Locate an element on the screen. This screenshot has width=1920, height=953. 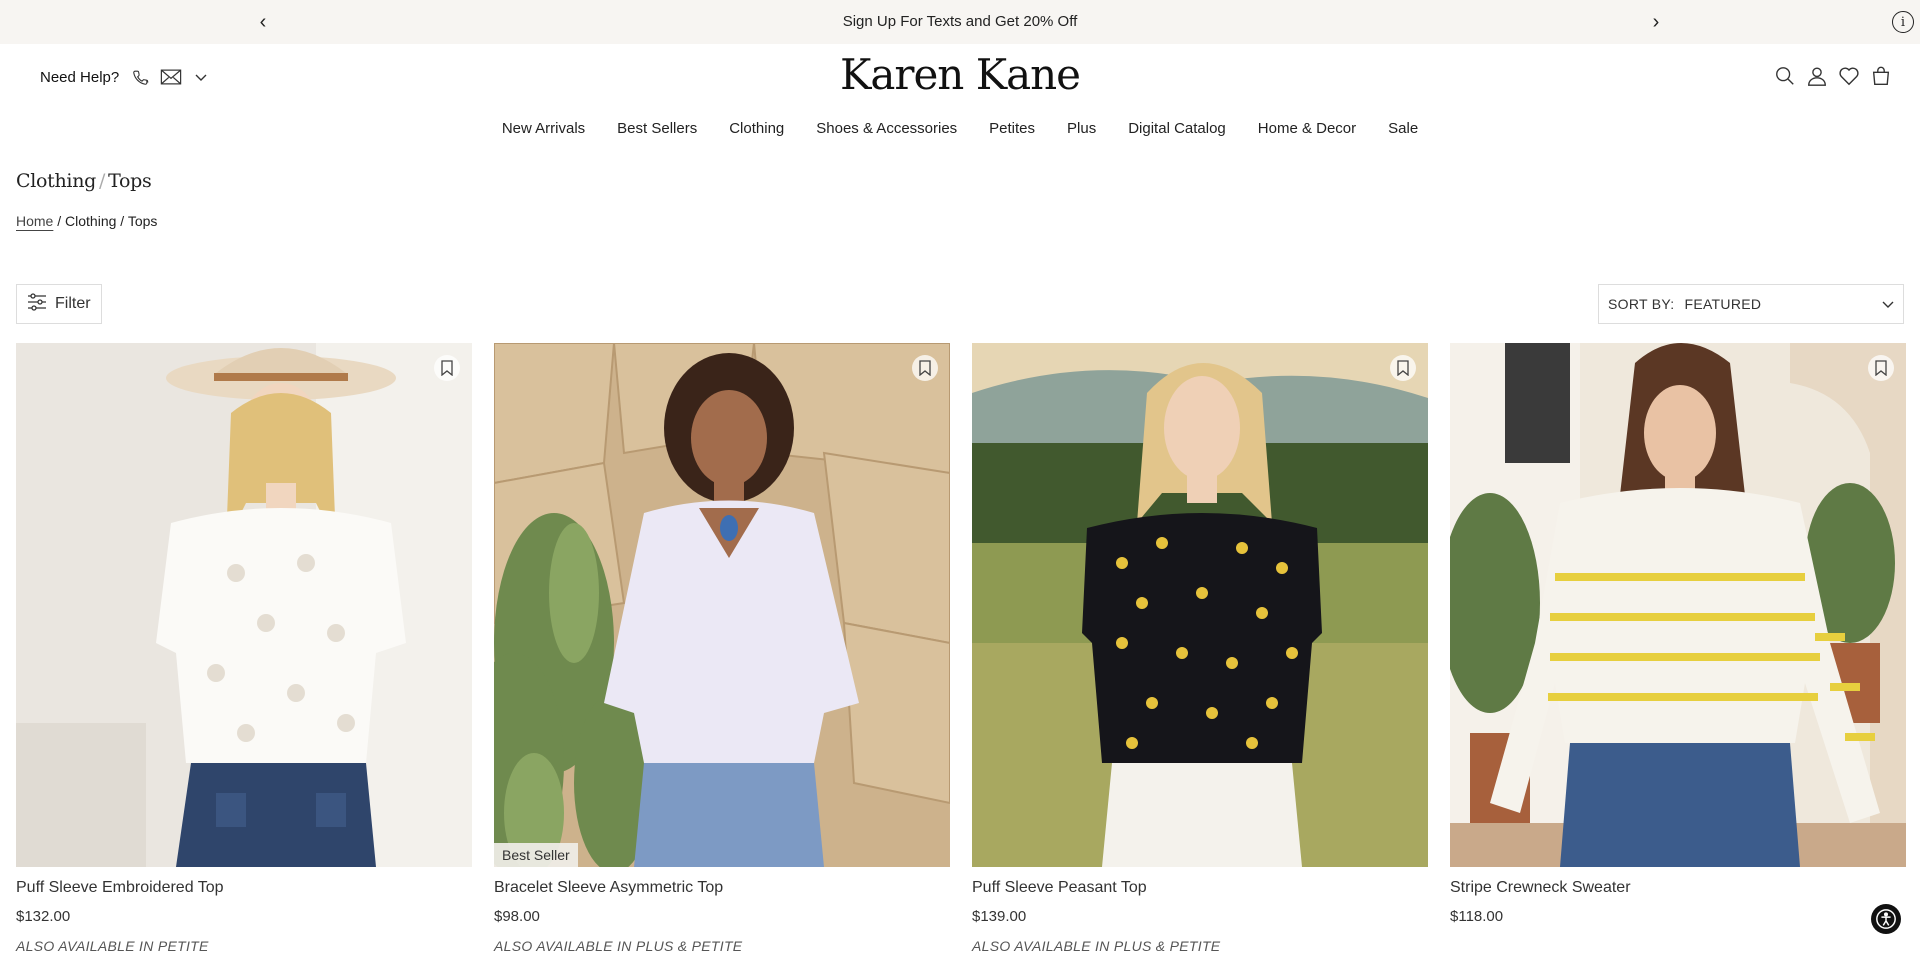
chevron-down-icon is located at coordinates (1888, 306).